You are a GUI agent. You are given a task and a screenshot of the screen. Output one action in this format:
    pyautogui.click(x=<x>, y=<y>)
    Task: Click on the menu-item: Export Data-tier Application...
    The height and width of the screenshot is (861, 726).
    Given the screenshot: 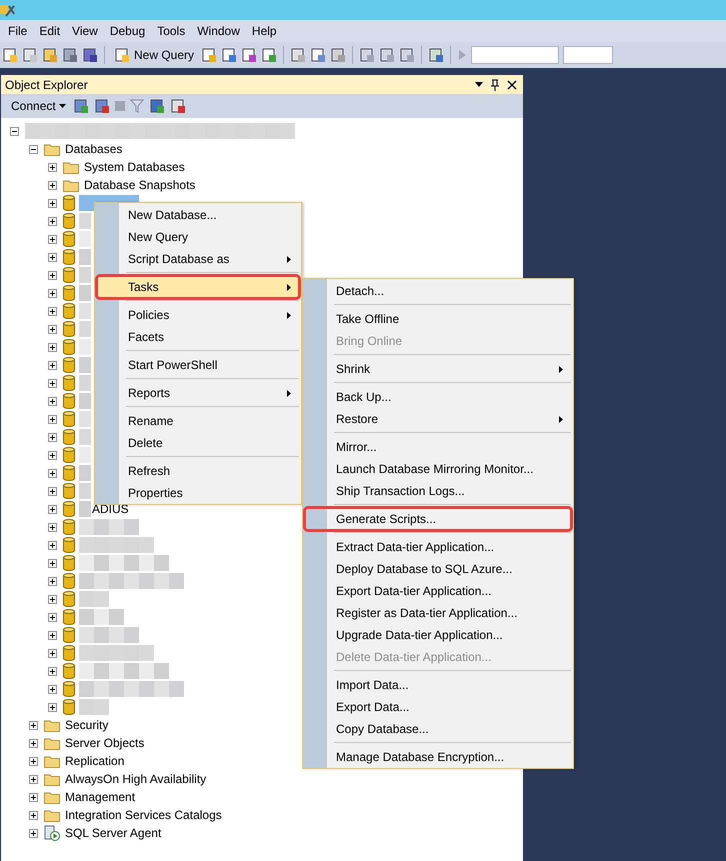 What is the action you would take?
    pyautogui.click(x=438, y=591)
    